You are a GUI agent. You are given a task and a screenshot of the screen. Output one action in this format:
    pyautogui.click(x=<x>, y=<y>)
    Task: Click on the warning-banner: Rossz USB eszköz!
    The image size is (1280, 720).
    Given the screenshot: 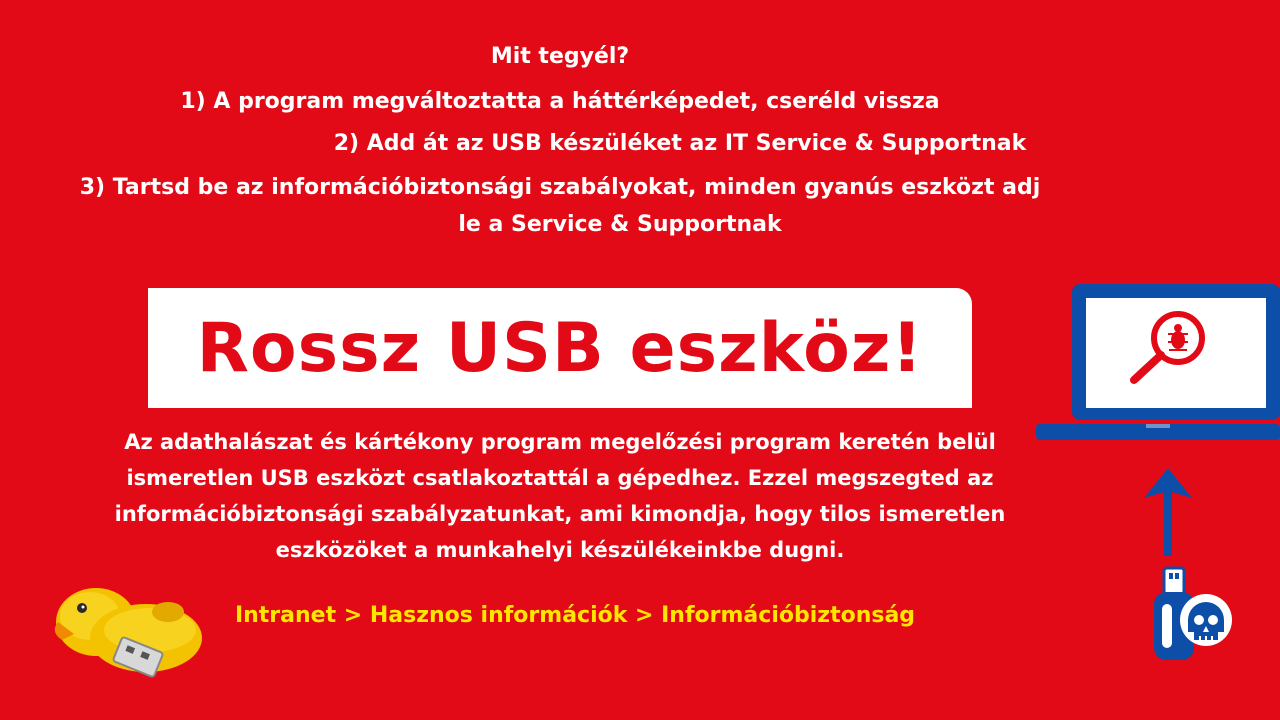 What is the action you would take?
    pyautogui.click(x=560, y=348)
    